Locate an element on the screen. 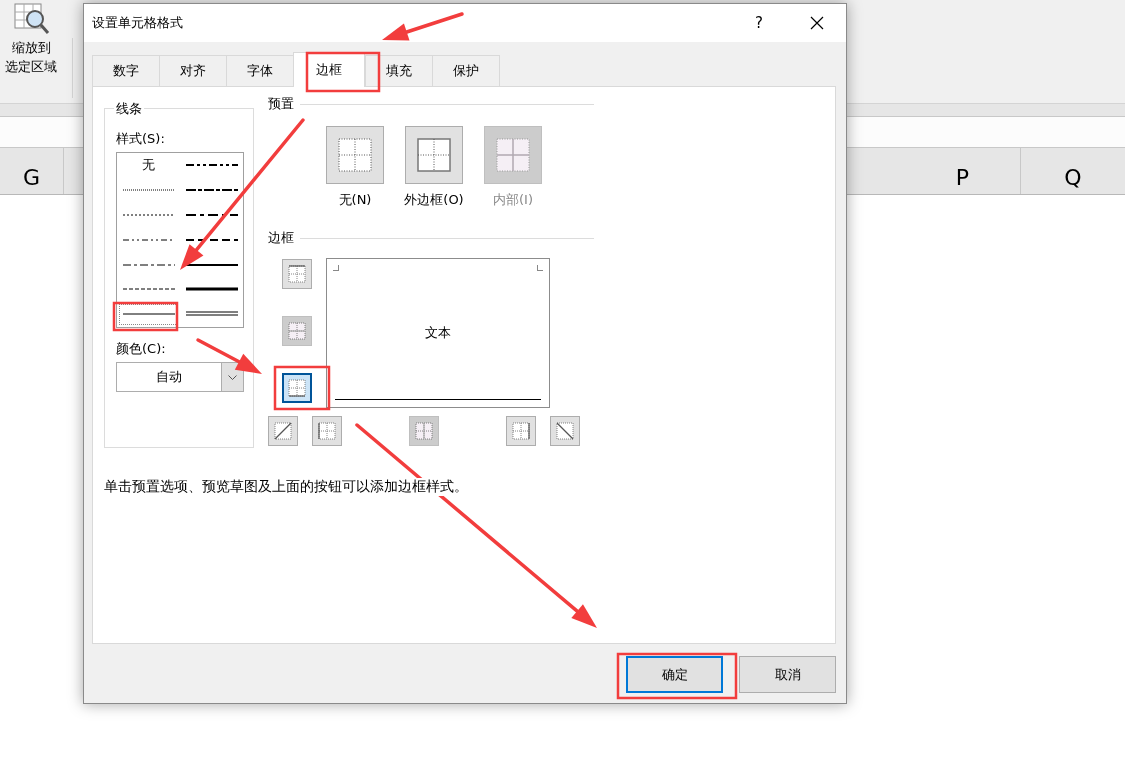 This screenshot has width=1125, height=773. dialog-title: 设置单元格格式 is located at coordinates (137, 23).